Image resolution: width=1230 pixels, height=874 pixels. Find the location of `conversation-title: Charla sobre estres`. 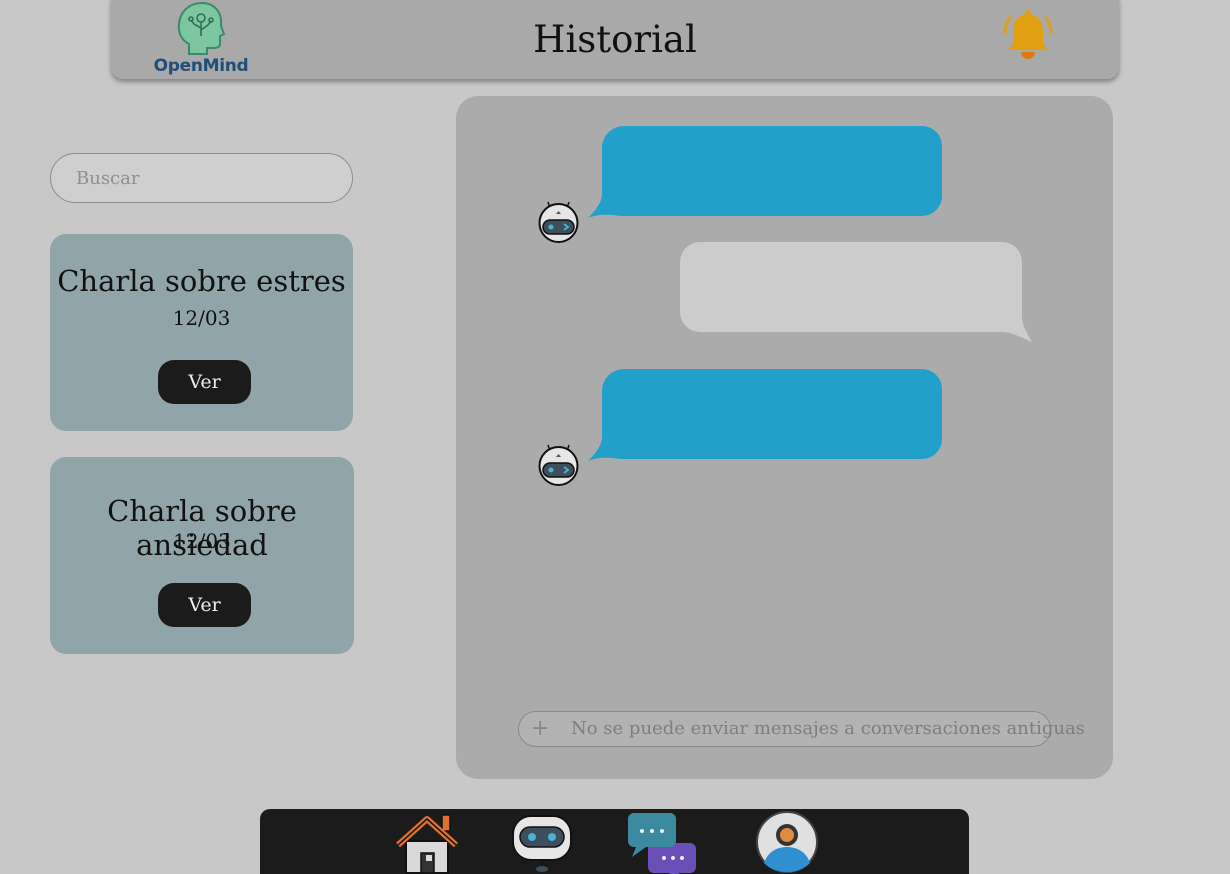

conversation-title: Charla sobre estres is located at coordinates (201, 281).